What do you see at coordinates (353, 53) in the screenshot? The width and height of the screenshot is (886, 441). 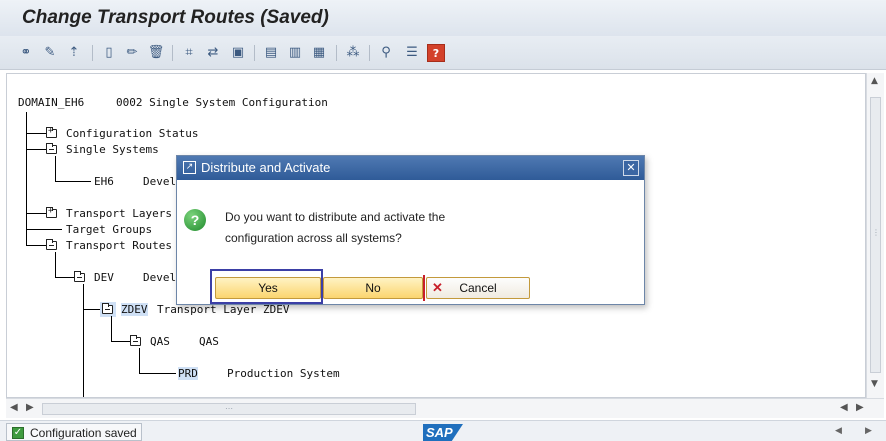 I see `config-icon: ⁂` at bounding box center [353, 53].